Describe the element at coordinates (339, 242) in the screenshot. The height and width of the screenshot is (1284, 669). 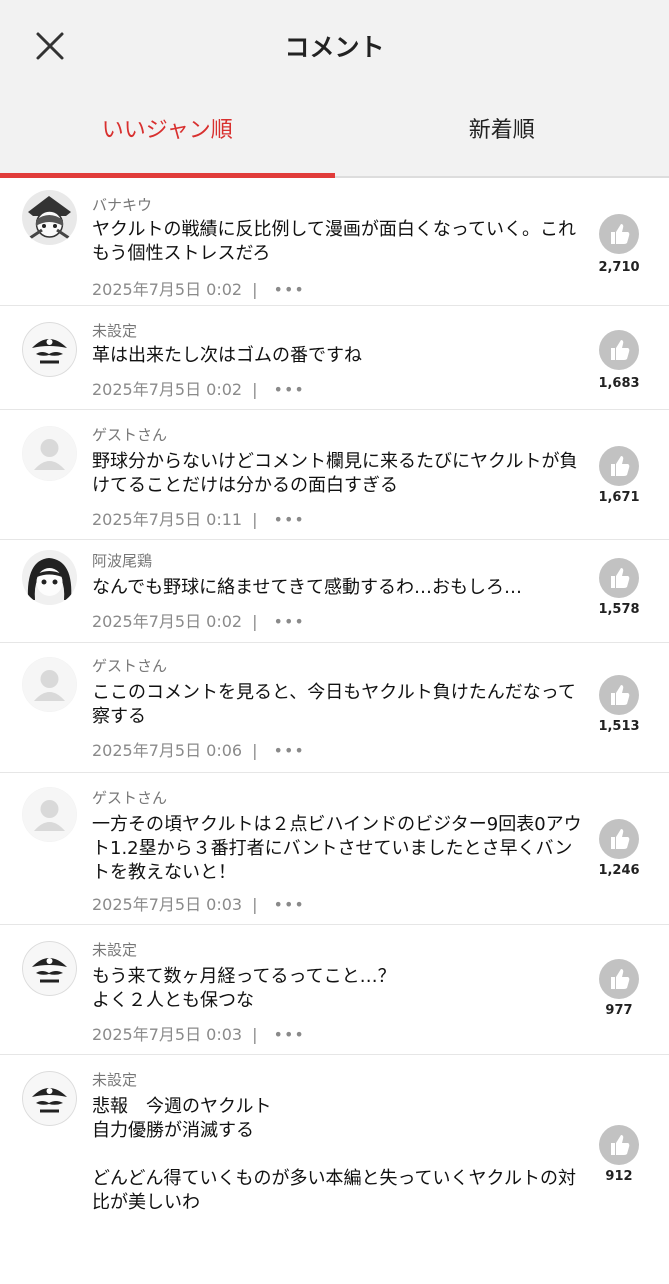
I see `comment-text: ヤクルトの戦績に反比例して漫画が面白くなっていく。これもう個性ストレスだろ` at that location.